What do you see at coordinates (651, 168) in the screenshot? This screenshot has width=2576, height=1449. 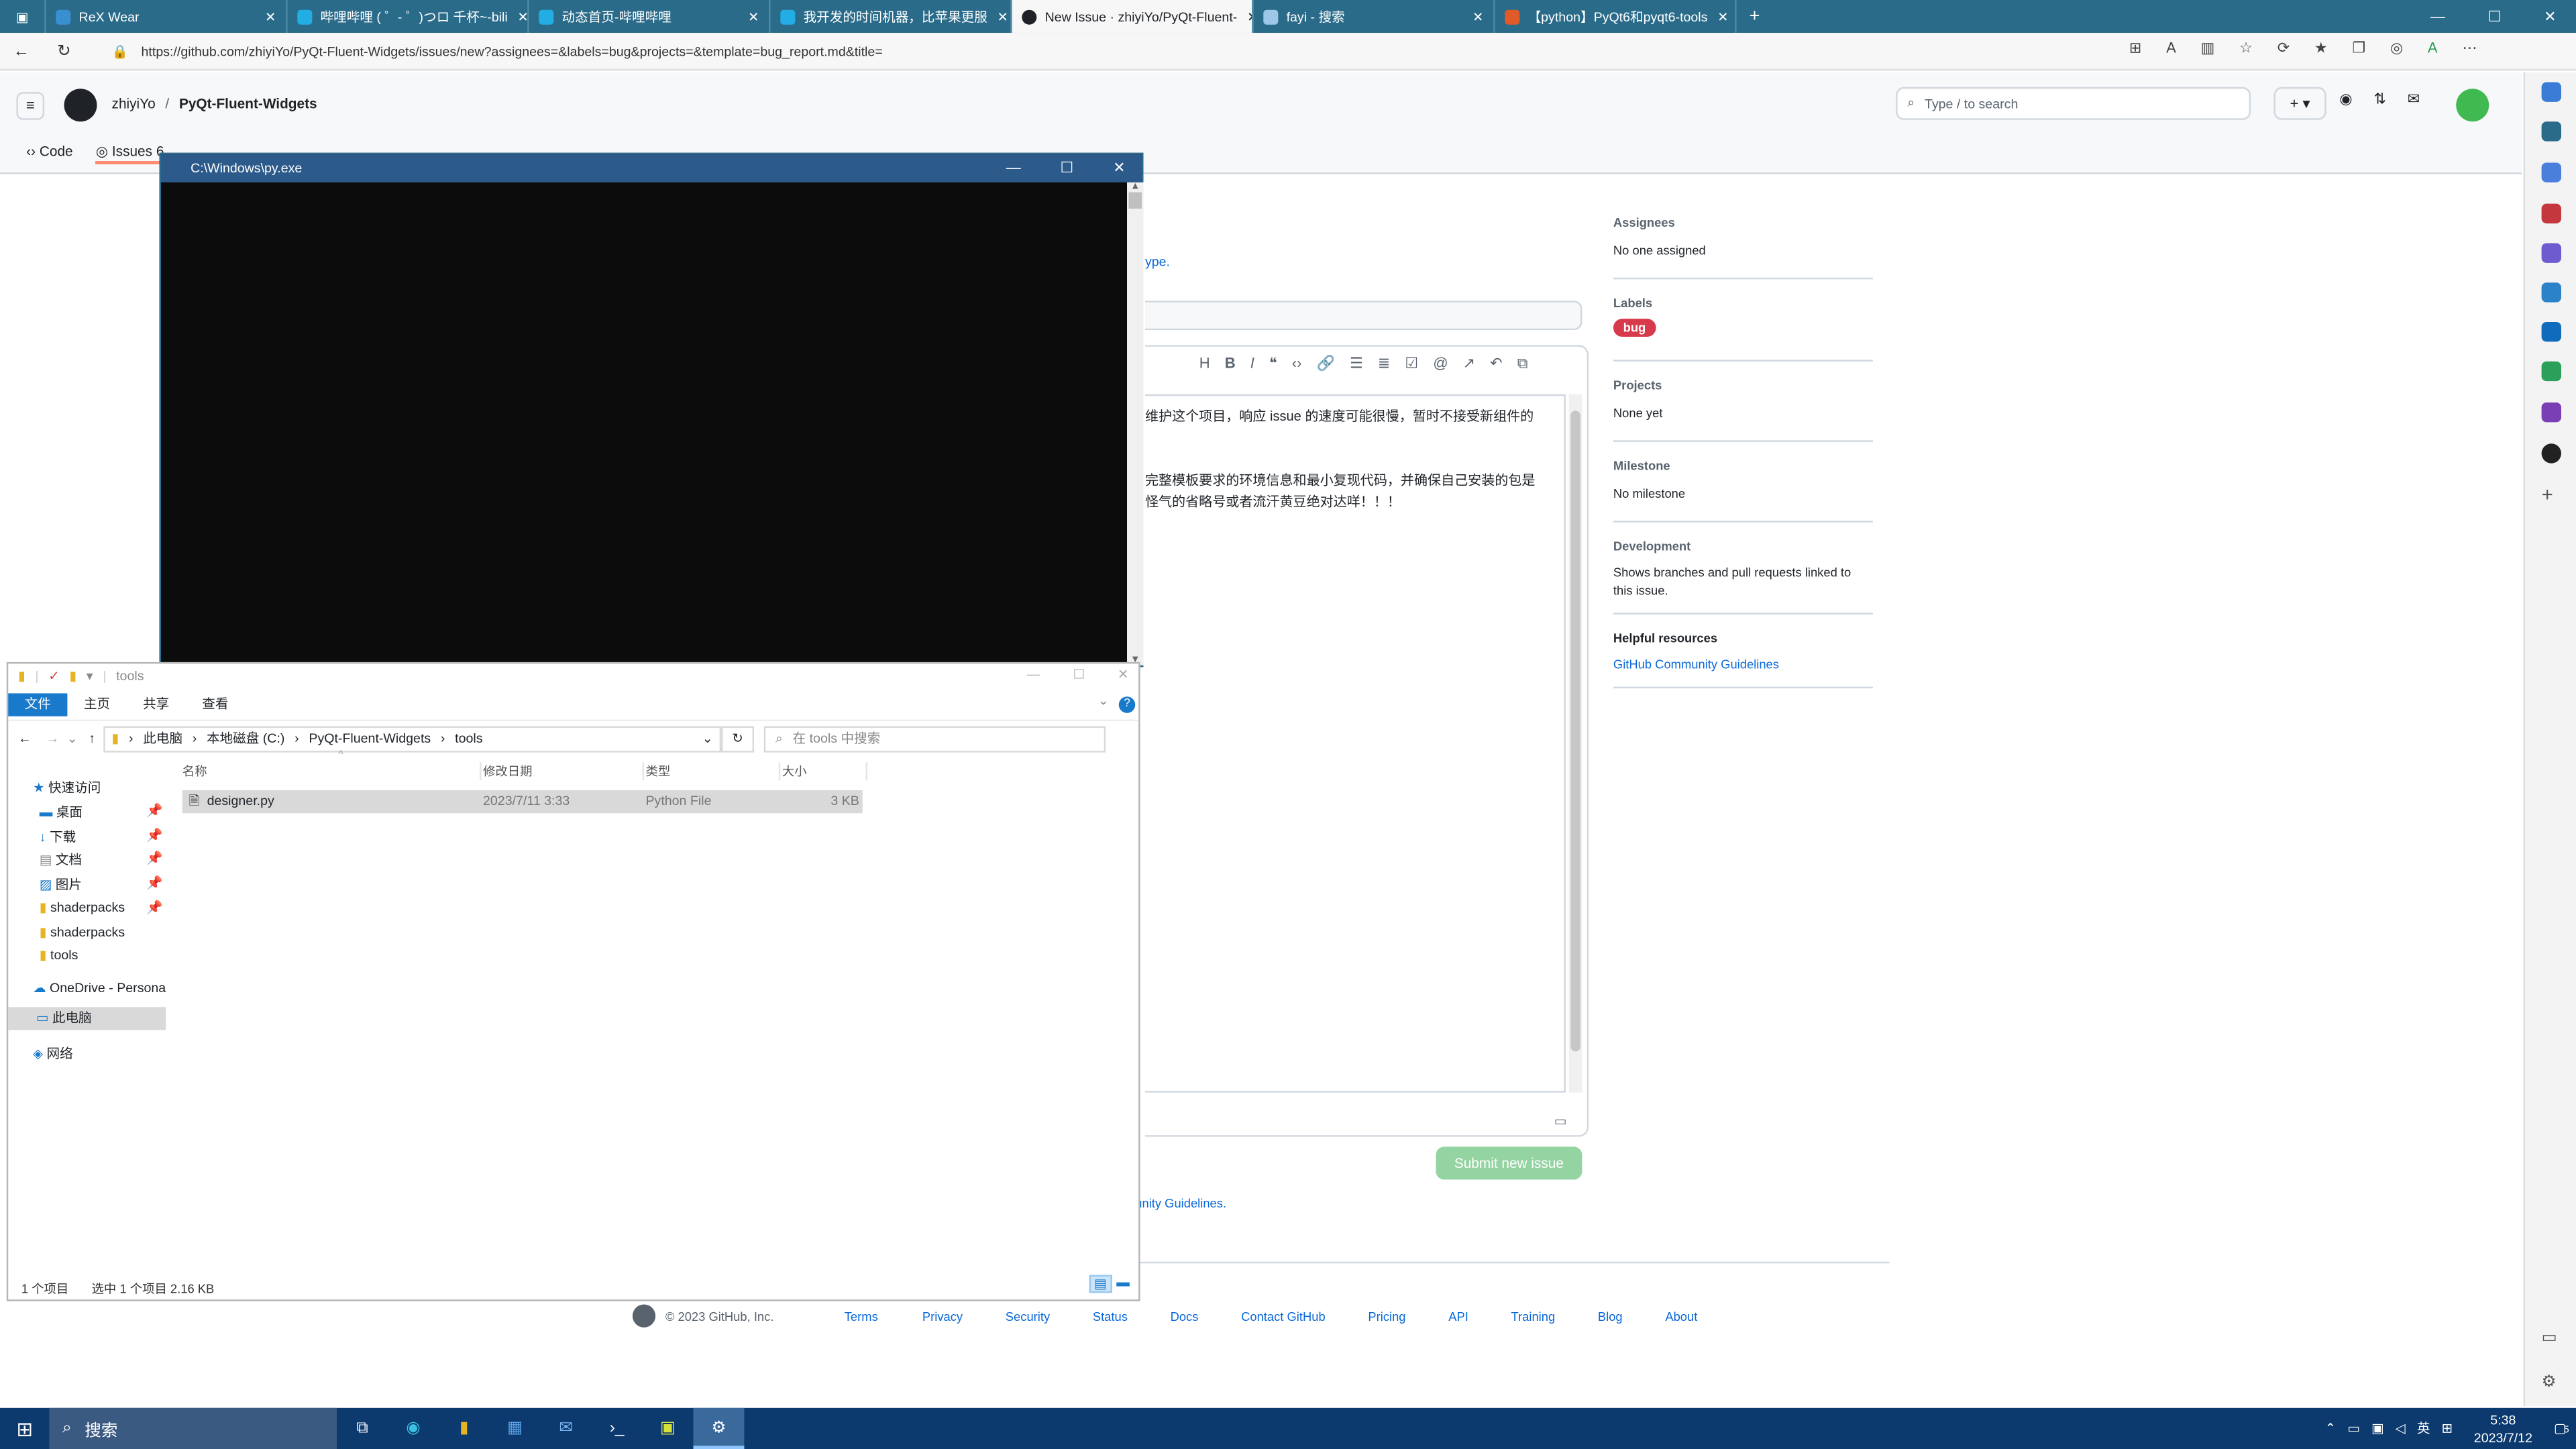 I see `console-titlebar: C:\Windows\py.exe — ☐ ✕` at bounding box center [651, 168].